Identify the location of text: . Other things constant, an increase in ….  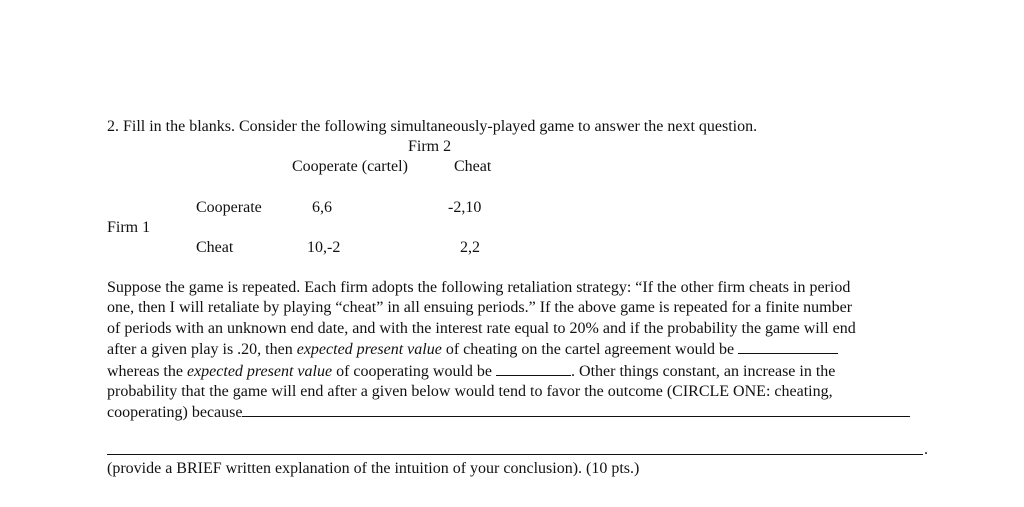
(703, 371).